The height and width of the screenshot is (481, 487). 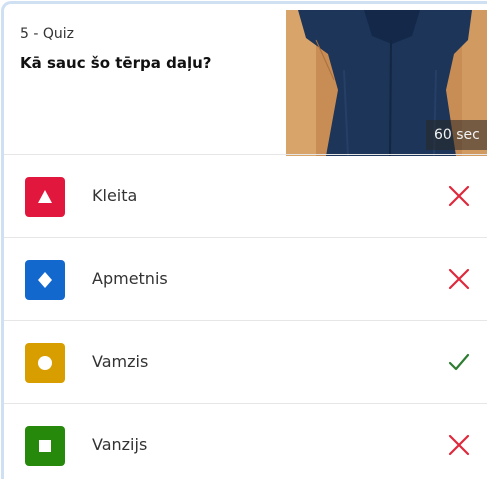 What do you see at coordinates (459, 362) in the screenshot?
I see `correct-check-icon` at bounding box center [459, 362].